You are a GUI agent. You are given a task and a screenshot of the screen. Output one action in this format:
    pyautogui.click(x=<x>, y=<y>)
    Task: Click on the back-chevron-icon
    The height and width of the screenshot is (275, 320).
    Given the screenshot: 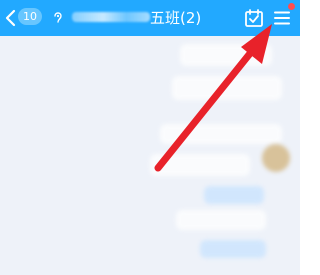 What is the action you would take?
    pyautogui.click(x=11, y=18)
    